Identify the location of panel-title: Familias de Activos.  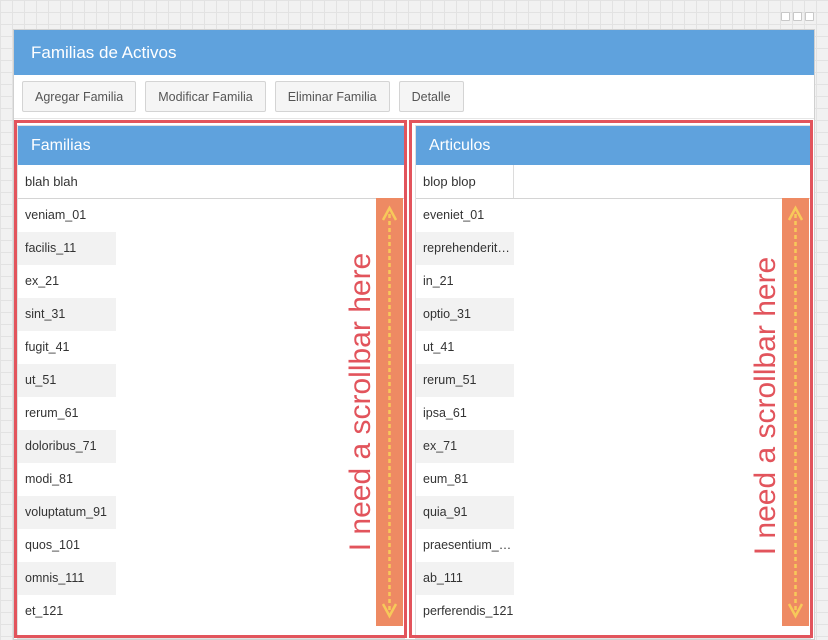
(414, 52).